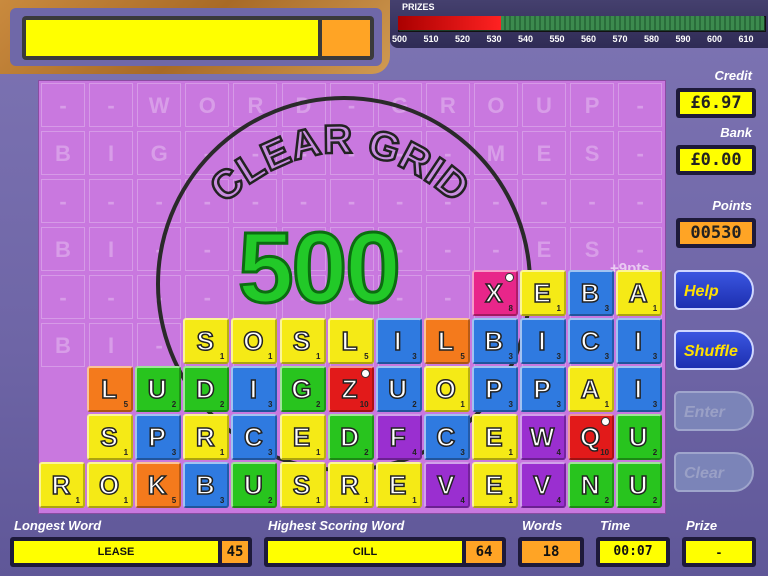 The height and width of the screenshot is (576, 768). I want to click on prize-label: Prize, so click(702, 525).